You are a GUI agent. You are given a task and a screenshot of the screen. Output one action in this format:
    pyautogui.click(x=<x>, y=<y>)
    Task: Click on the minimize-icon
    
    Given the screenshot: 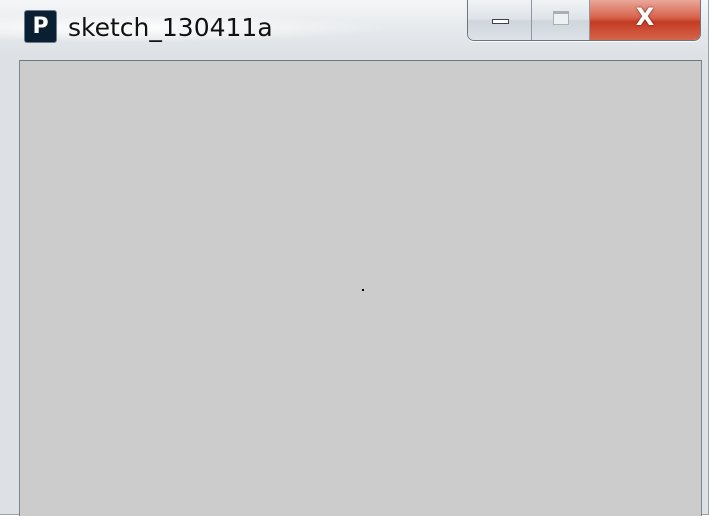 What is the action you would take?
    pyautogui.click(x=500, y=21)
    